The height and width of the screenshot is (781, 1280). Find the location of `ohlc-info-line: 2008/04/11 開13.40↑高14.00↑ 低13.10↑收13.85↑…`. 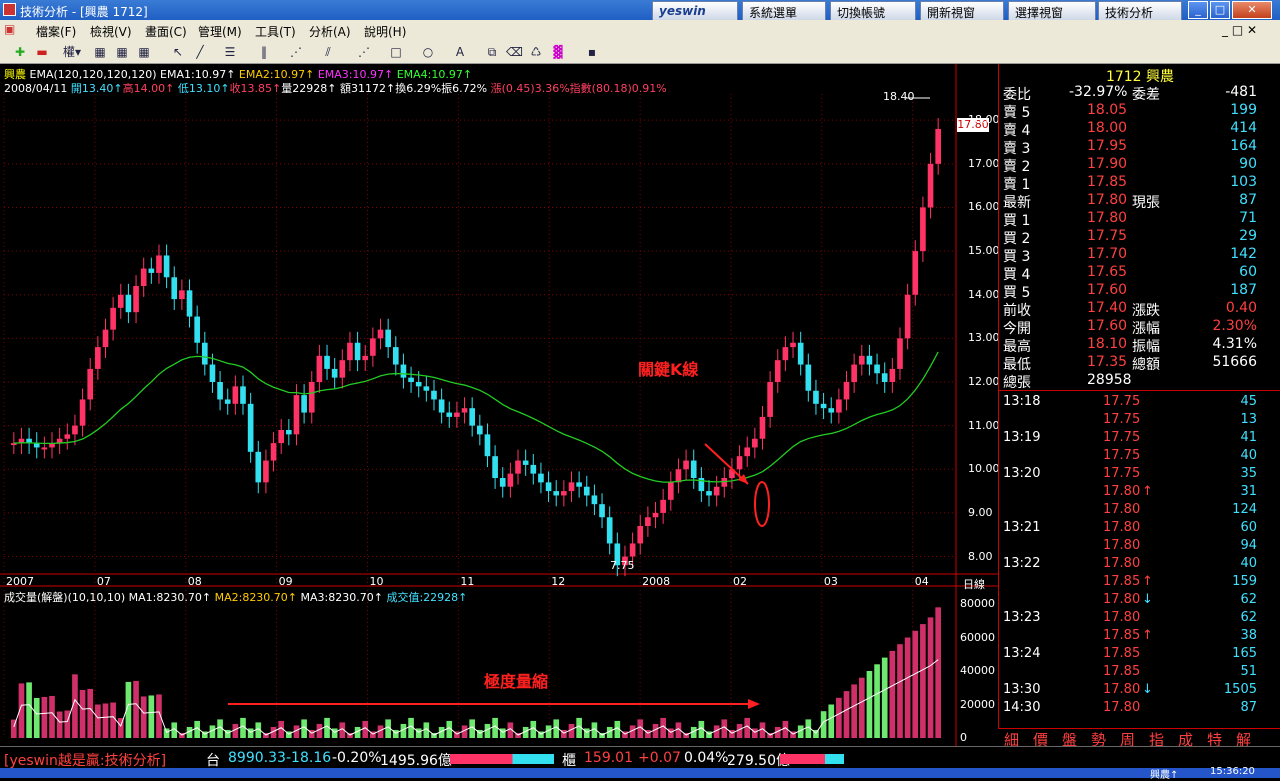

ohlc-info-line: 2008/04/11 開13.40↑高14.00↑ 低13.10↑收13.85↑… is located at coordinates (335, 88).